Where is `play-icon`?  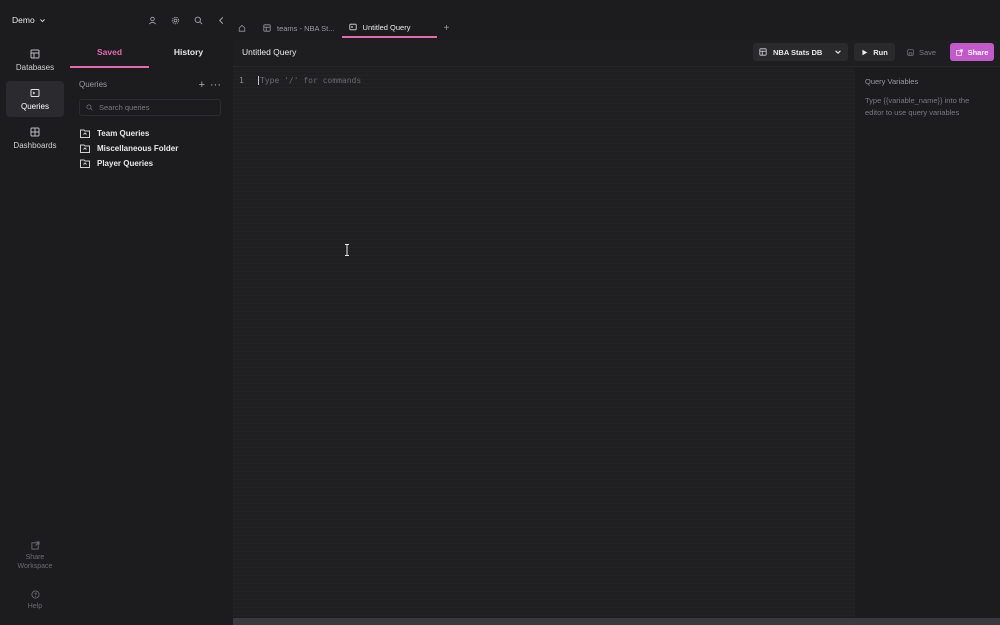
play-icon is located at coordinates (865, 52).